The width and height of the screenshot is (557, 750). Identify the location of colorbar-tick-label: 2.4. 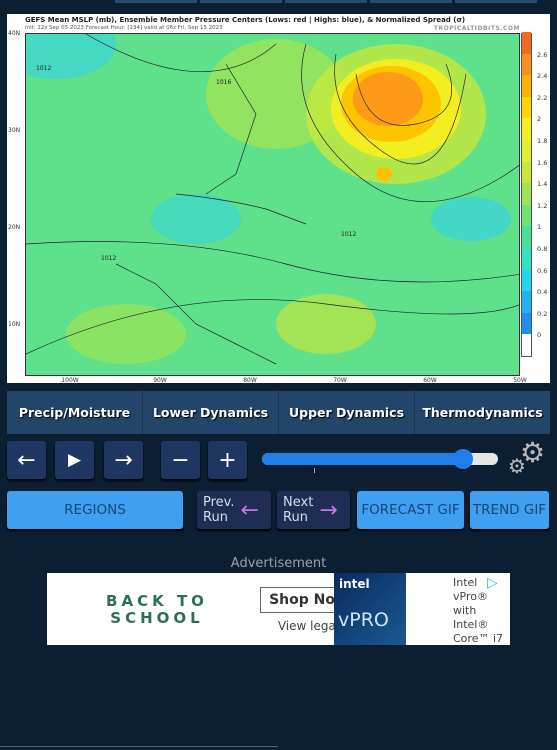
(542, 76).